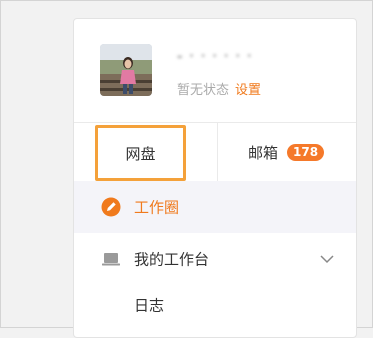 The width and height of the screenshot is (373, 338). Describe the element at coordinates (215, 152) in the screenshot. I see `tab-bar: 网盘 邮箱 178` at that location.